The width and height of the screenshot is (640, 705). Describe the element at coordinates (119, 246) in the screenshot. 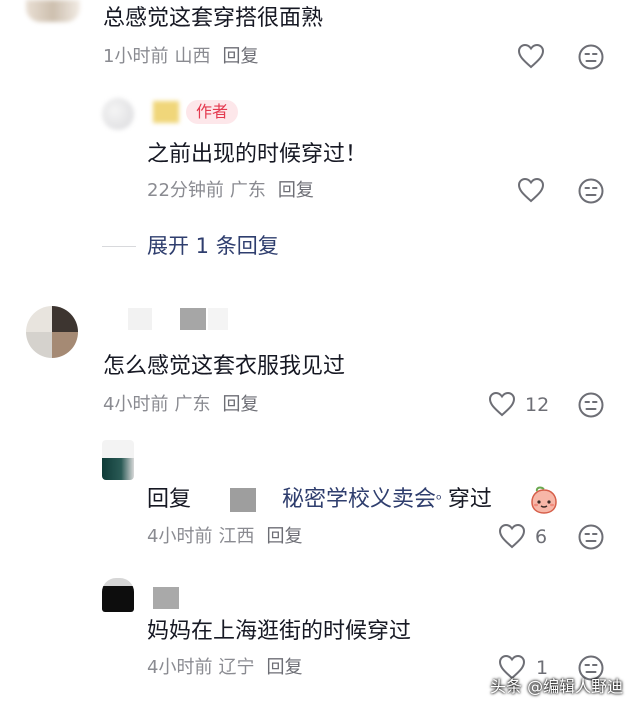

I see `expand-divider` at that location.